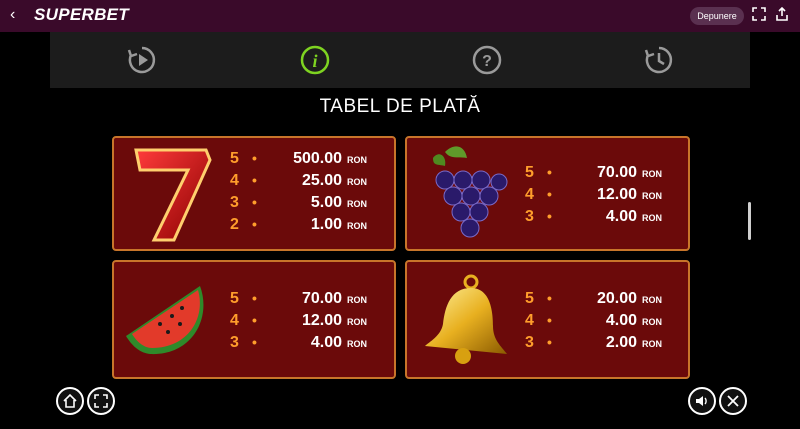 This screenshot has width=800, height=429. What do you see at coordinates (593, 342) in the screenshot?
I see `payout-row: 3 • 2.00 RON` at bounding box center [593, 342].